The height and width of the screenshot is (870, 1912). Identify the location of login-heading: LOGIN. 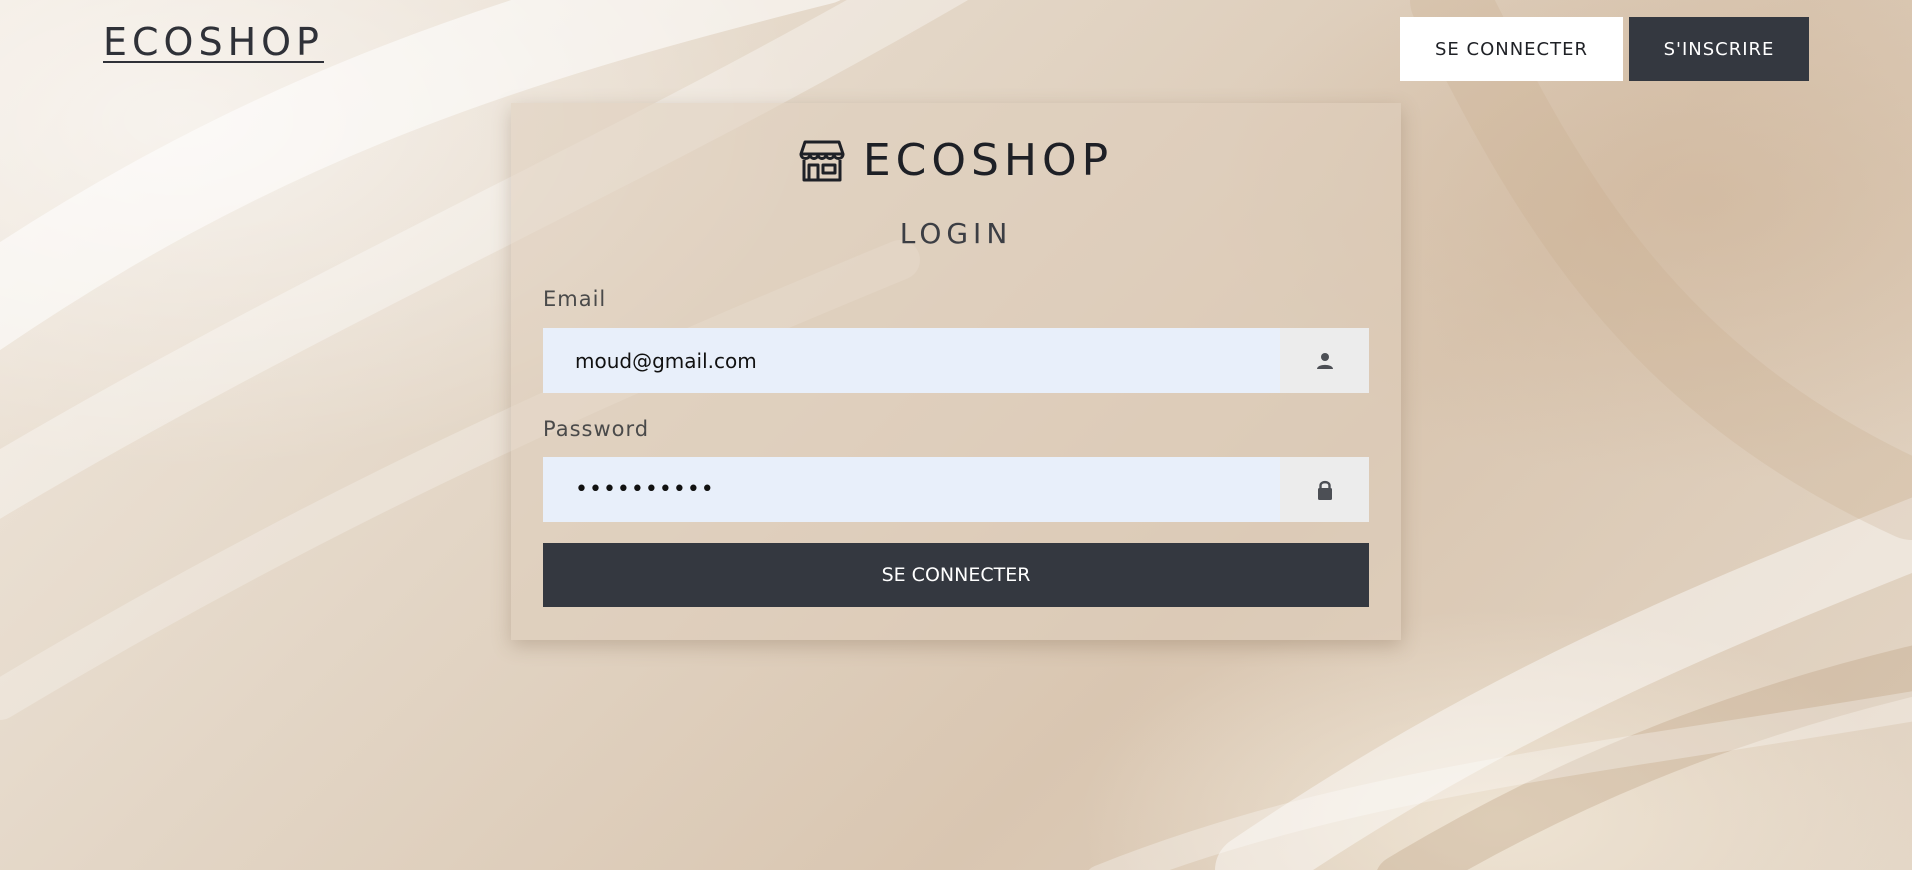
(956, 233).